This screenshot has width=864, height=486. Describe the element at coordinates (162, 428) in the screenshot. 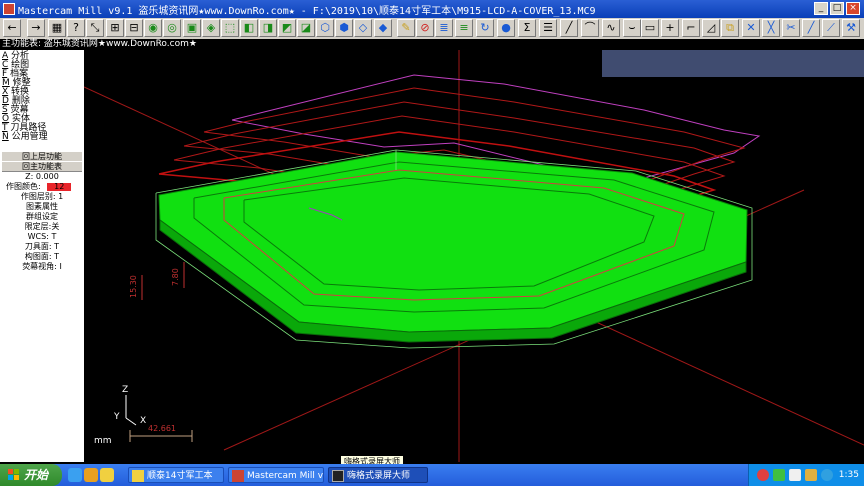

I see `scale-bar-value: 42.661` at that location.